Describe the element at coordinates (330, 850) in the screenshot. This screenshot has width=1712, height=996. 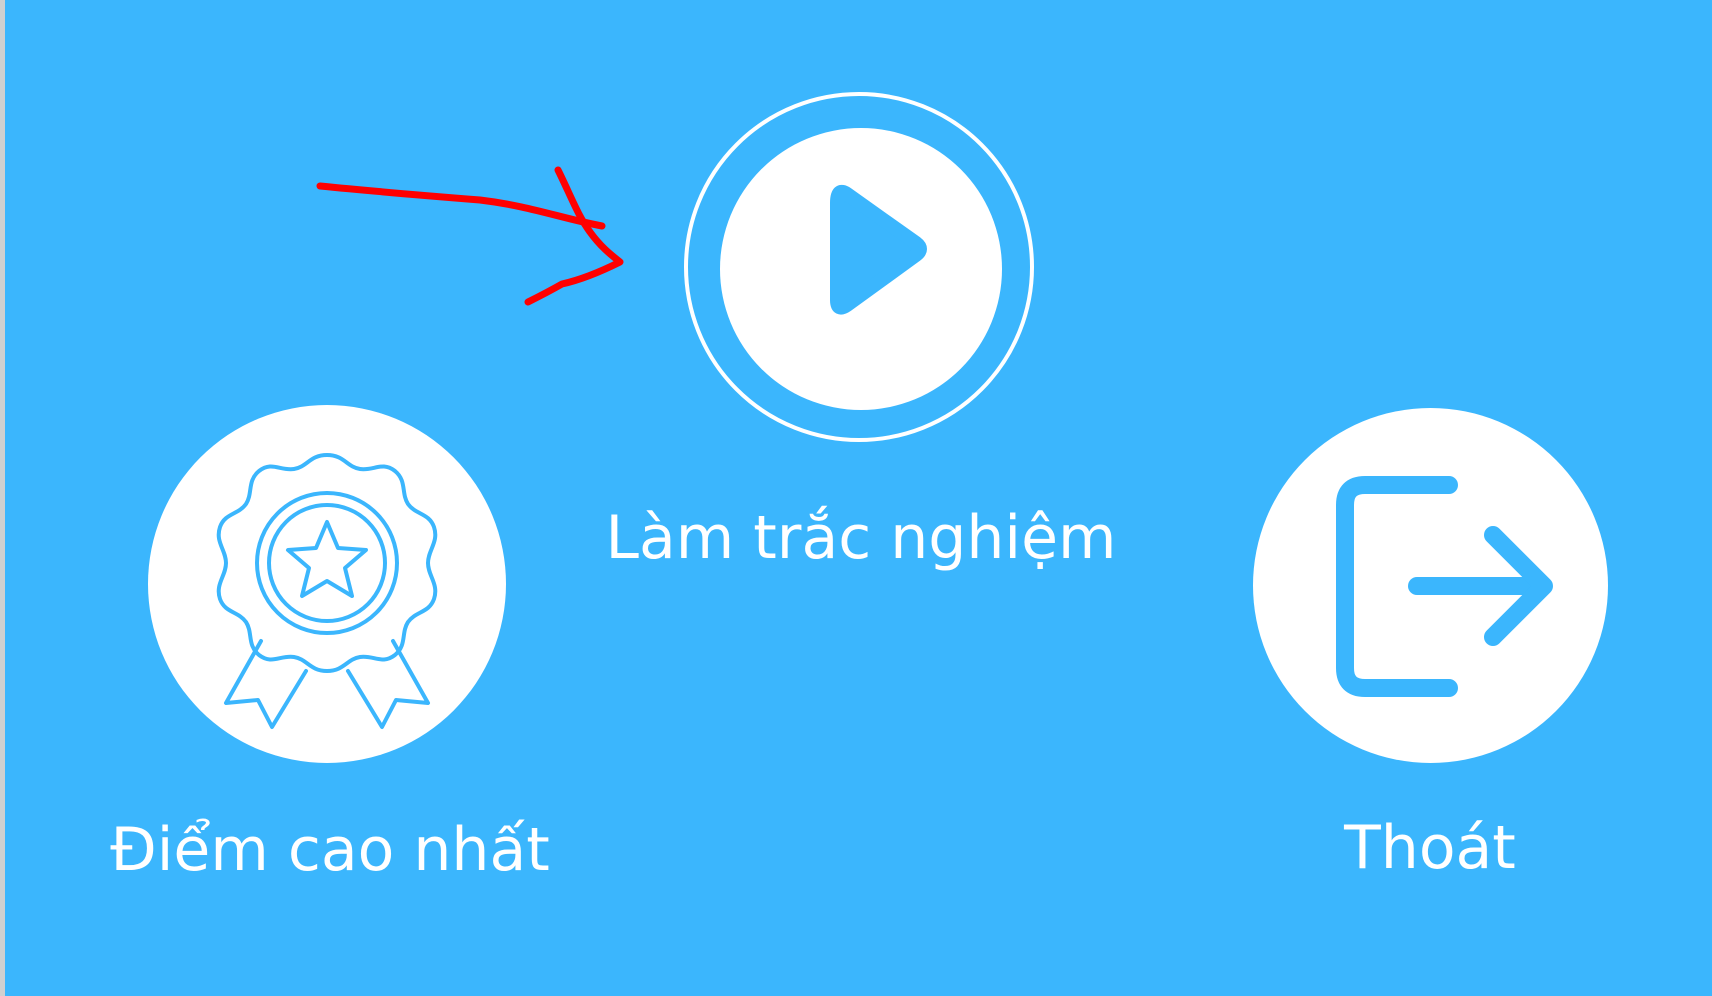
I see `high-score-label: Điểm cao nhất` at that location.